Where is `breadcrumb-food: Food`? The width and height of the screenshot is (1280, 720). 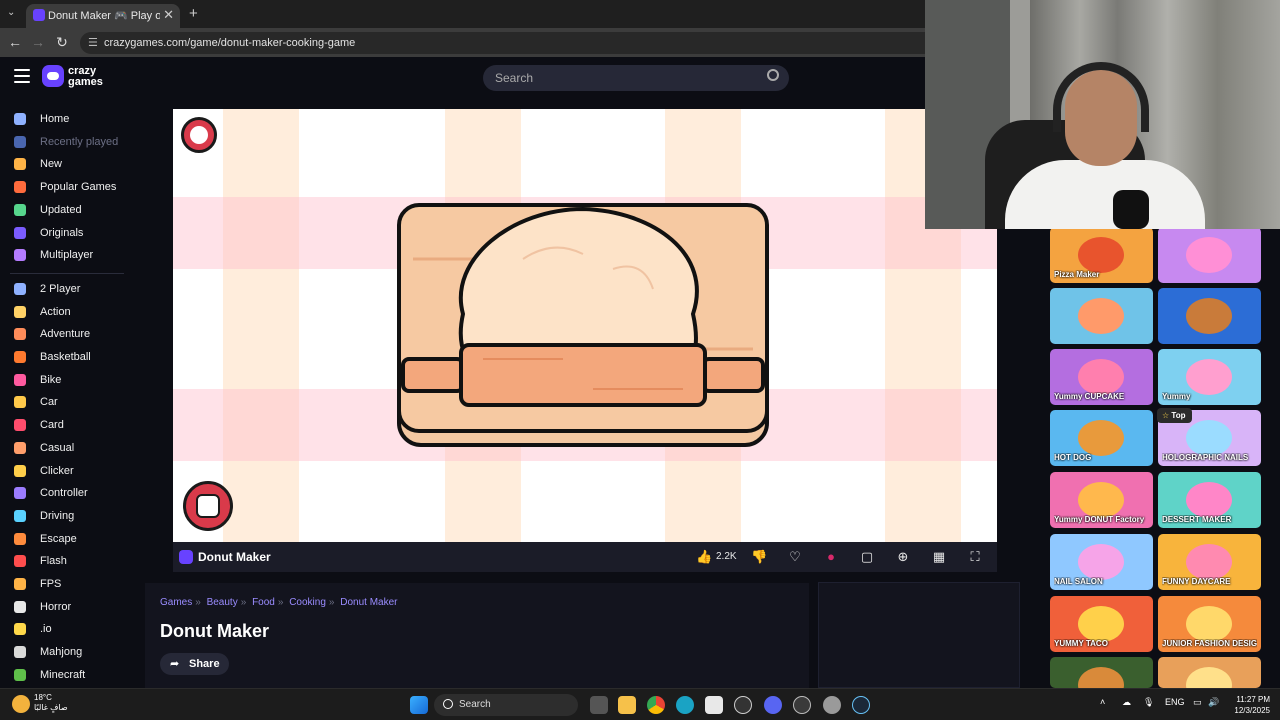
breadcrumb-food: Food is located at coordinates (263, 602).